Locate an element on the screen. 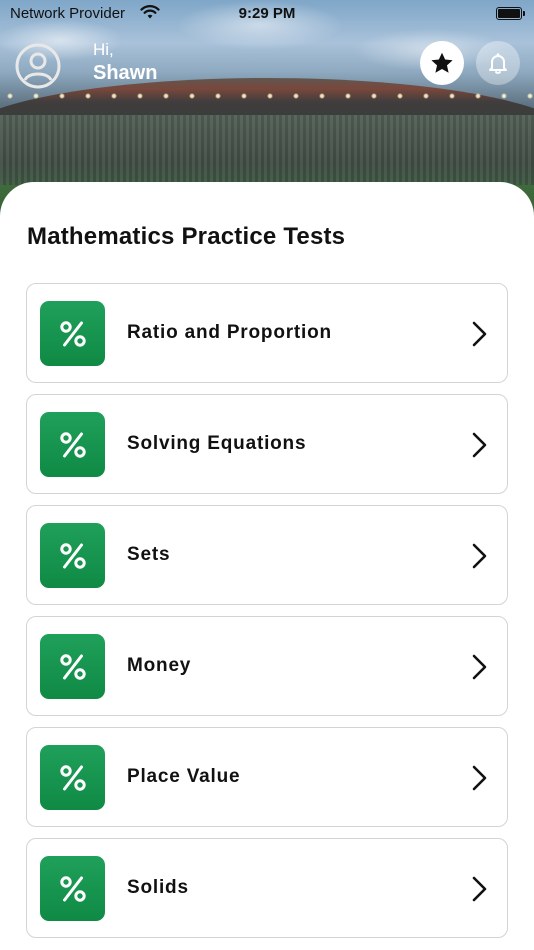  greeting-block: Hi, Shawn is located at coordinates (125, 63).